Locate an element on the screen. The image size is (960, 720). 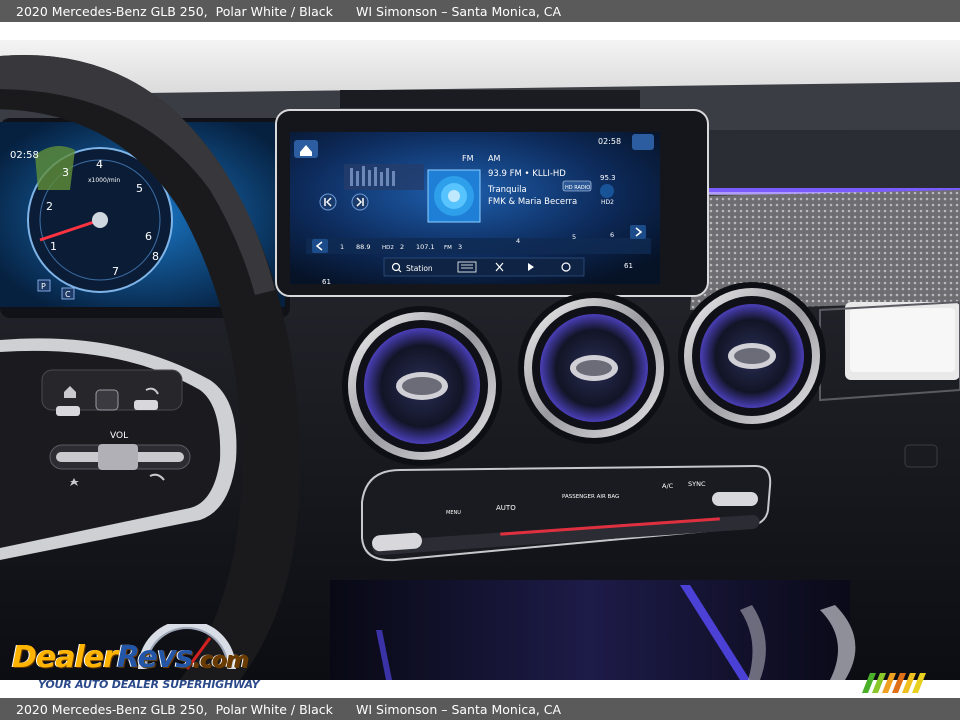
climate-label: A/C is located at coordinates (668, 486).